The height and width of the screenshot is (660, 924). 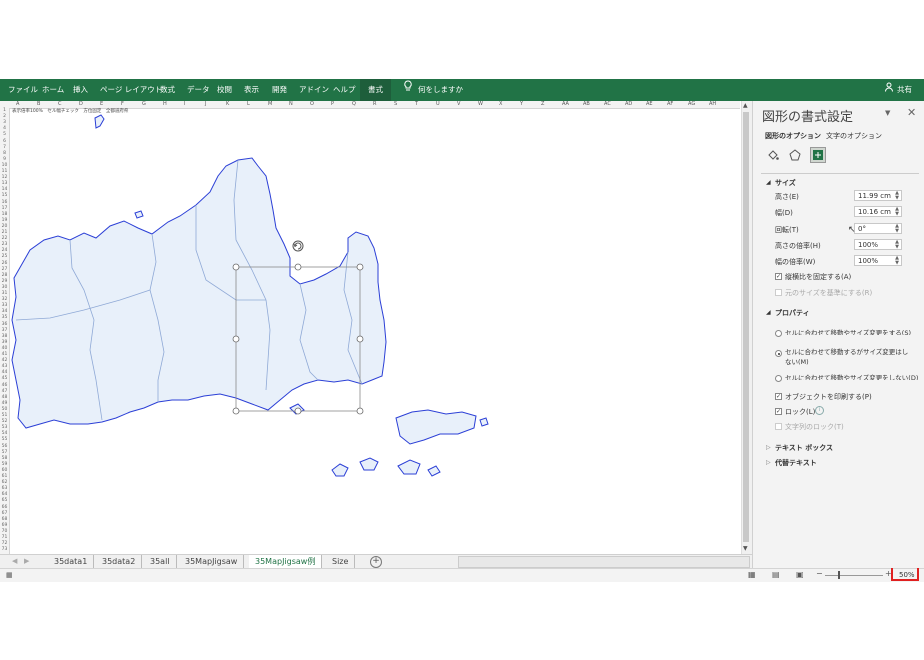 I want to click on relative-original-label: 元のサイズを基準にする(R), so click(x=829, y=293).